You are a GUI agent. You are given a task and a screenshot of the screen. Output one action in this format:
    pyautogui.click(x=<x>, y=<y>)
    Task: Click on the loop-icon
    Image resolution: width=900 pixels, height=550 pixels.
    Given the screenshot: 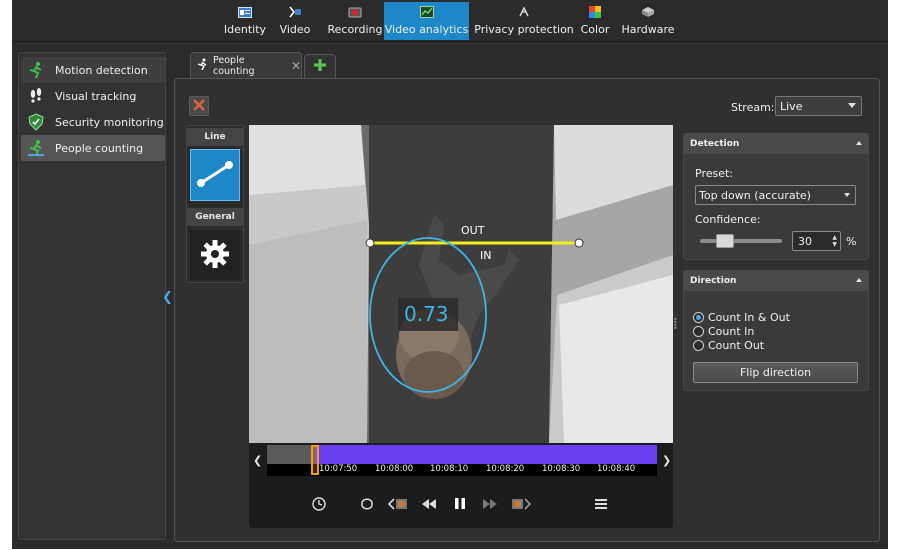 What is the action you would take?
    pyautogui.click(x=367, y=505)
    